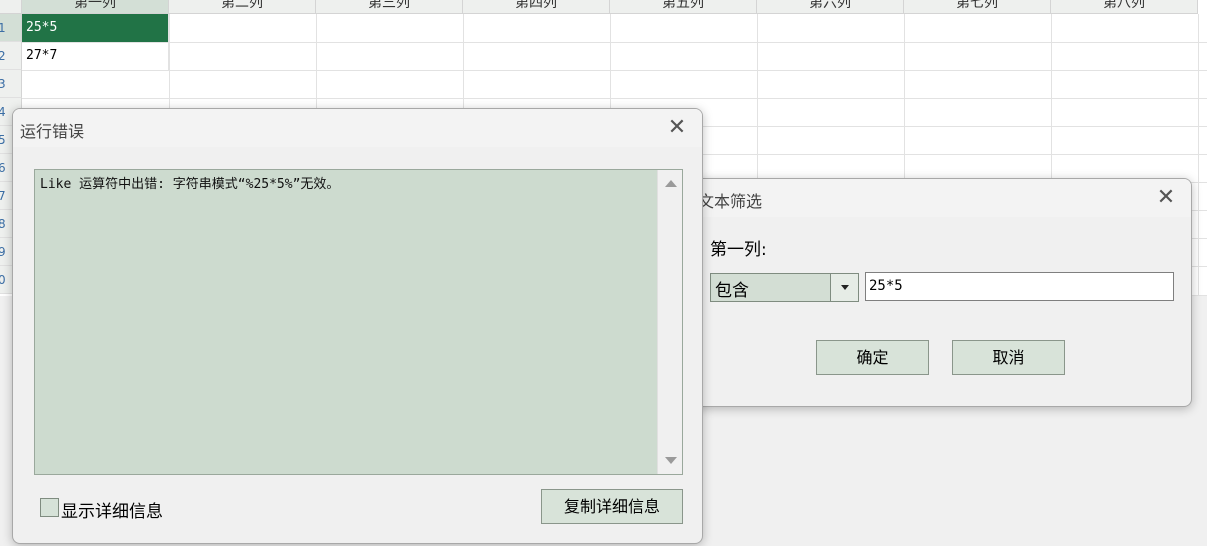 This screenshot has height=546, width=1207. Describe the element at coordinates (52, 131) in the screenshot. I see `error-dialog-title: 运行错误` at that location.